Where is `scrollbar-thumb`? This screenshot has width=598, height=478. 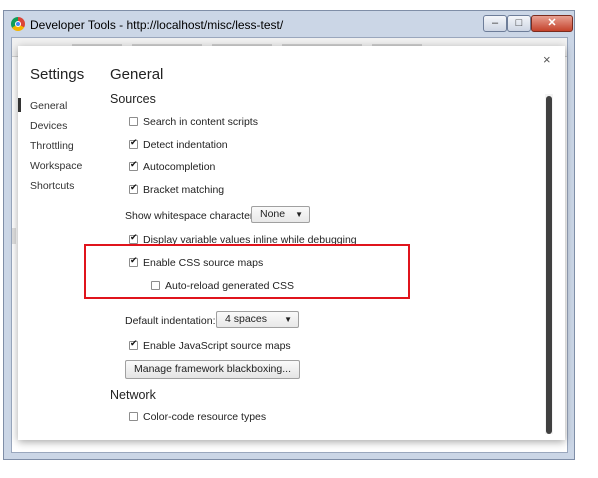 scrollbar-thumb is located at coordinates (549, 265).